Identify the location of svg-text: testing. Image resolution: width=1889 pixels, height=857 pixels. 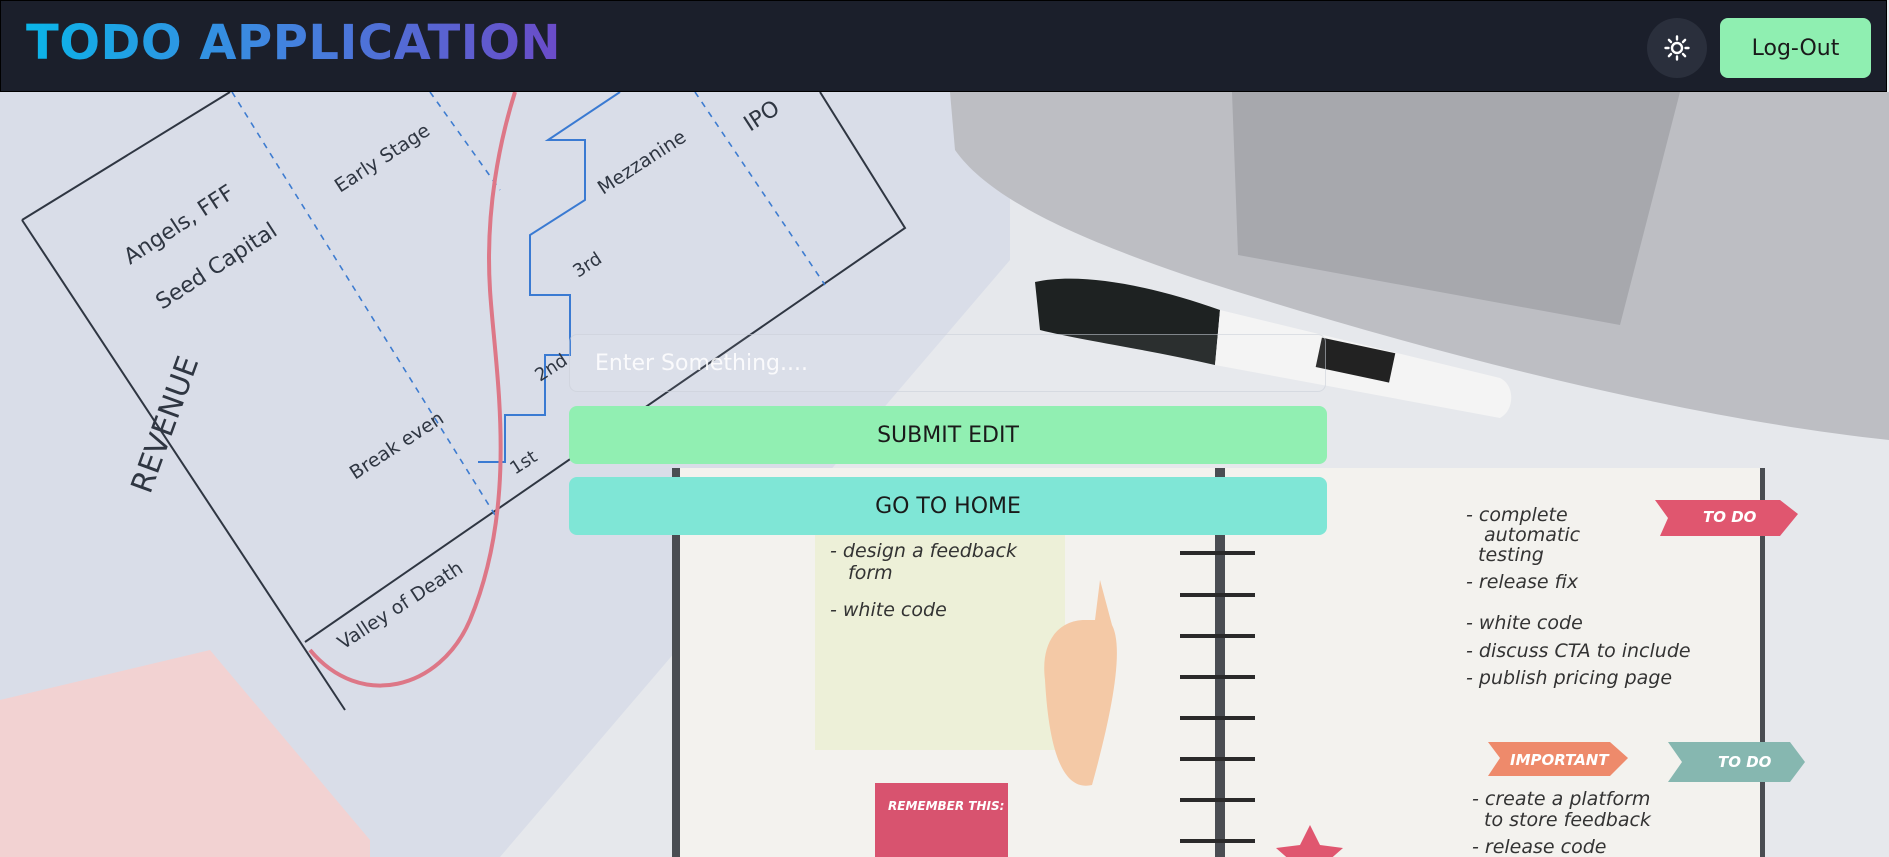
(1511, 555).